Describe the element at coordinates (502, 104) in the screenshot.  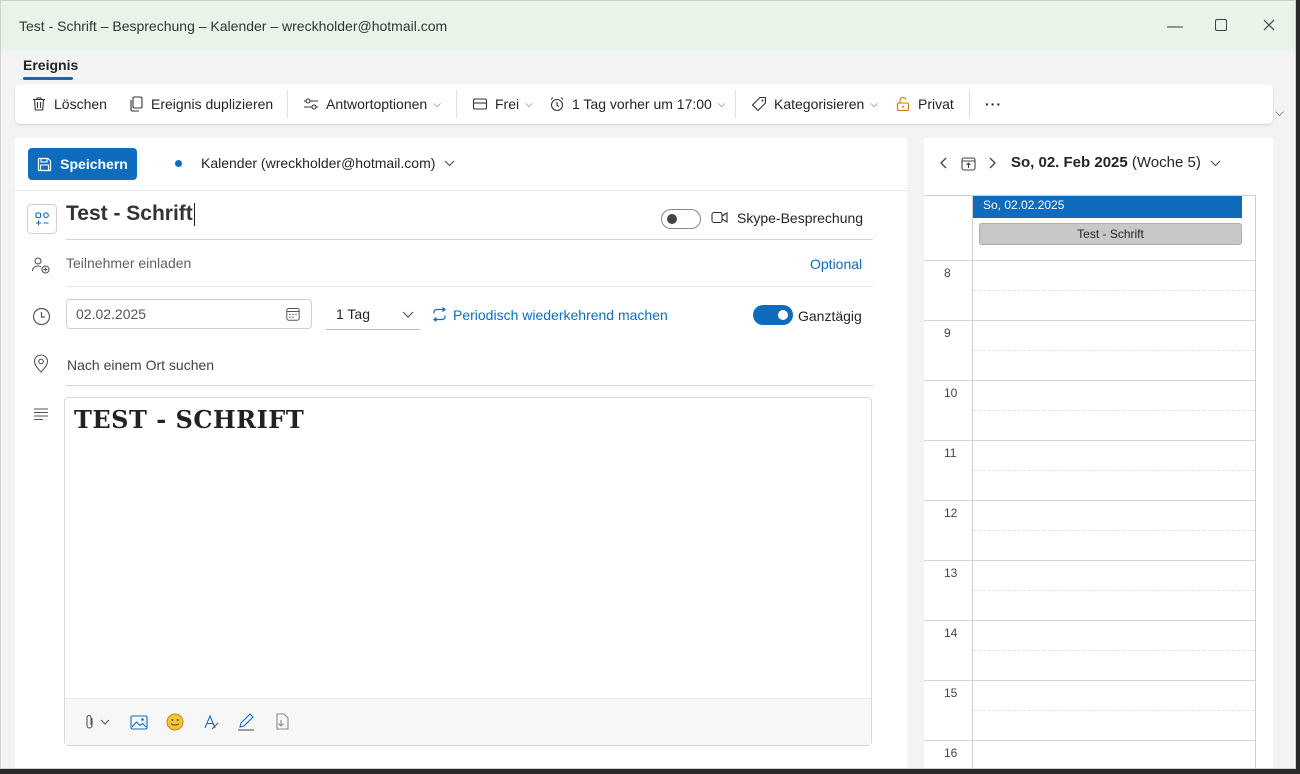
I see `show-as-dropdown: Frei ⌵` at that location.